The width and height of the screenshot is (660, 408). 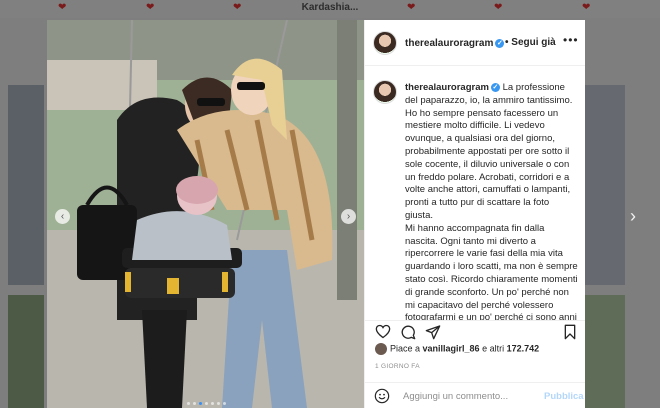 What do you see at coordinates (433, 334) in the screenshot?
I see `share-icon` at bounding box center [433, 334].